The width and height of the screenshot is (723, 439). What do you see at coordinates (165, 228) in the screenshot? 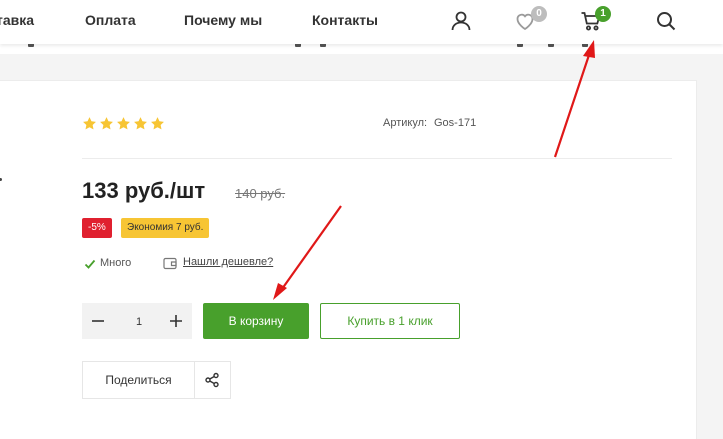
I see `economy-badge: Экономия 7 руб.` at bounding box center [165, 228].